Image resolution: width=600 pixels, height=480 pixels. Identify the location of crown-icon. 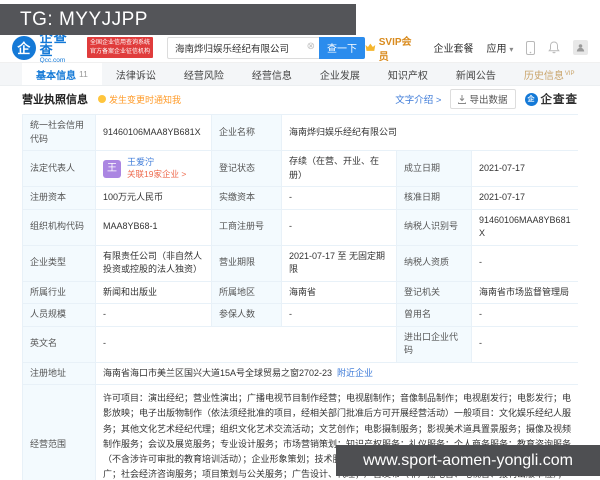
(370, 47).